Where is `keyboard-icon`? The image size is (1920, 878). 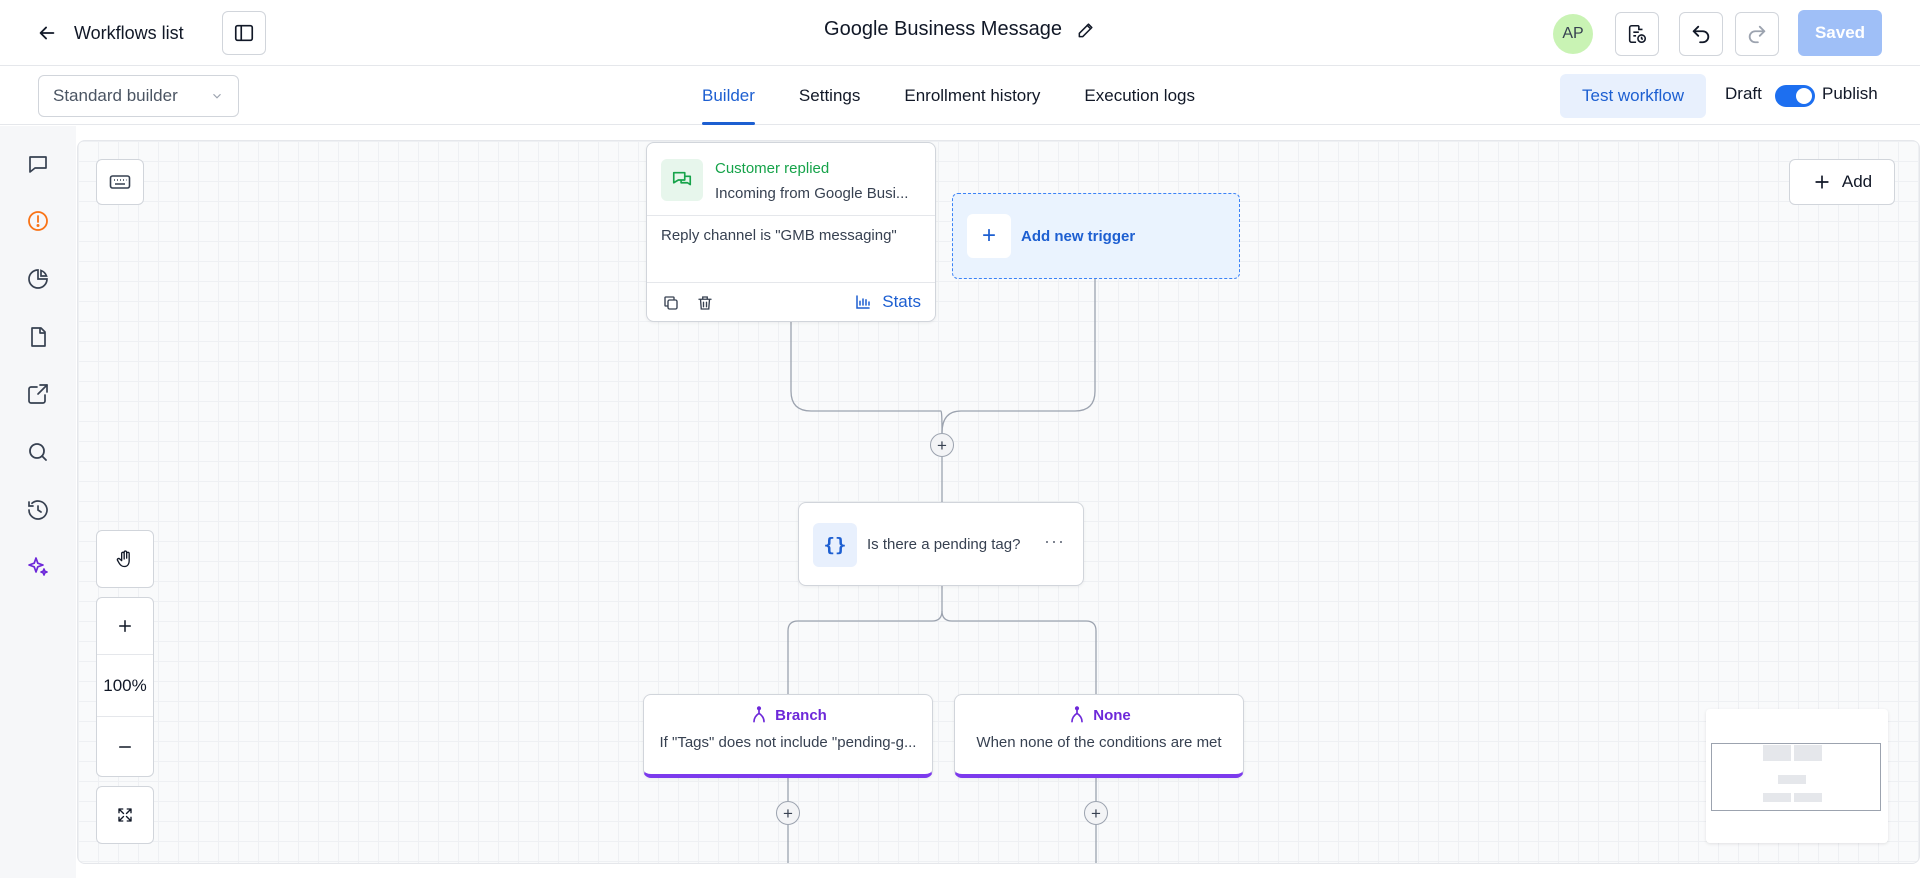 keyboard-icon is located at coordinates (120, 182).